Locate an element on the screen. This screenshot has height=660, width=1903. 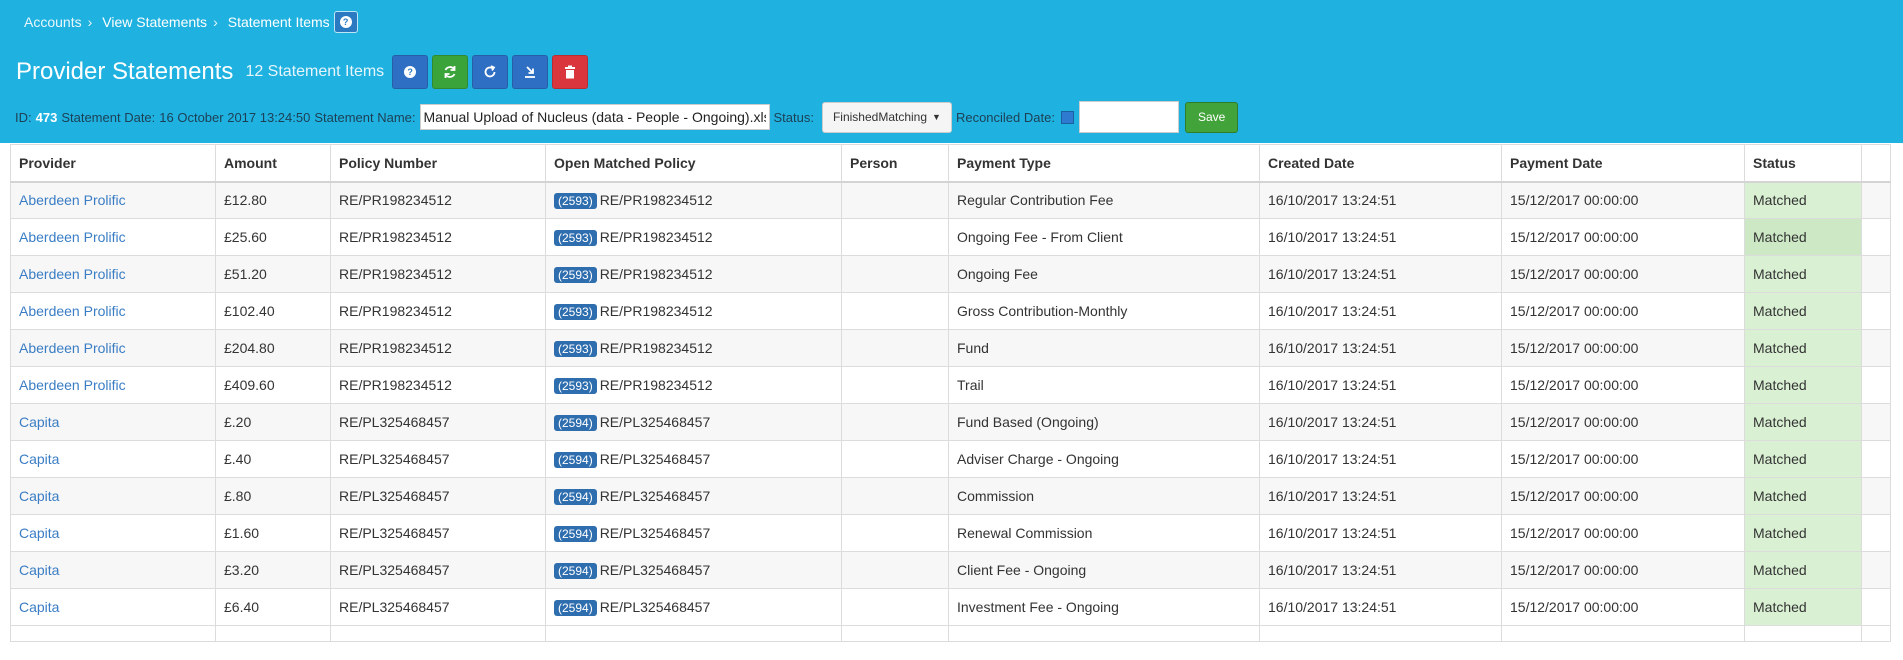
rematch-button is located at coordinates (450, 72).